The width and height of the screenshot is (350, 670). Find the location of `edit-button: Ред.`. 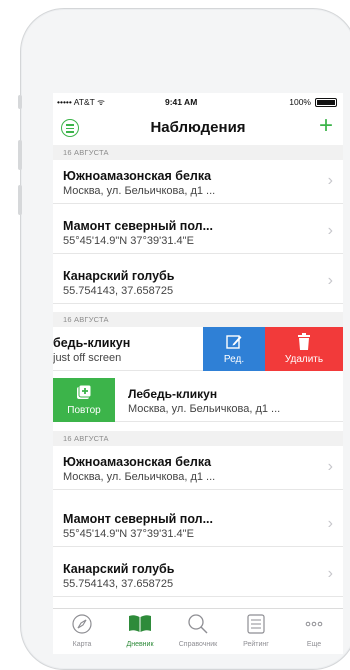

edit-button: Ред. is located at coordinates (234, 349).